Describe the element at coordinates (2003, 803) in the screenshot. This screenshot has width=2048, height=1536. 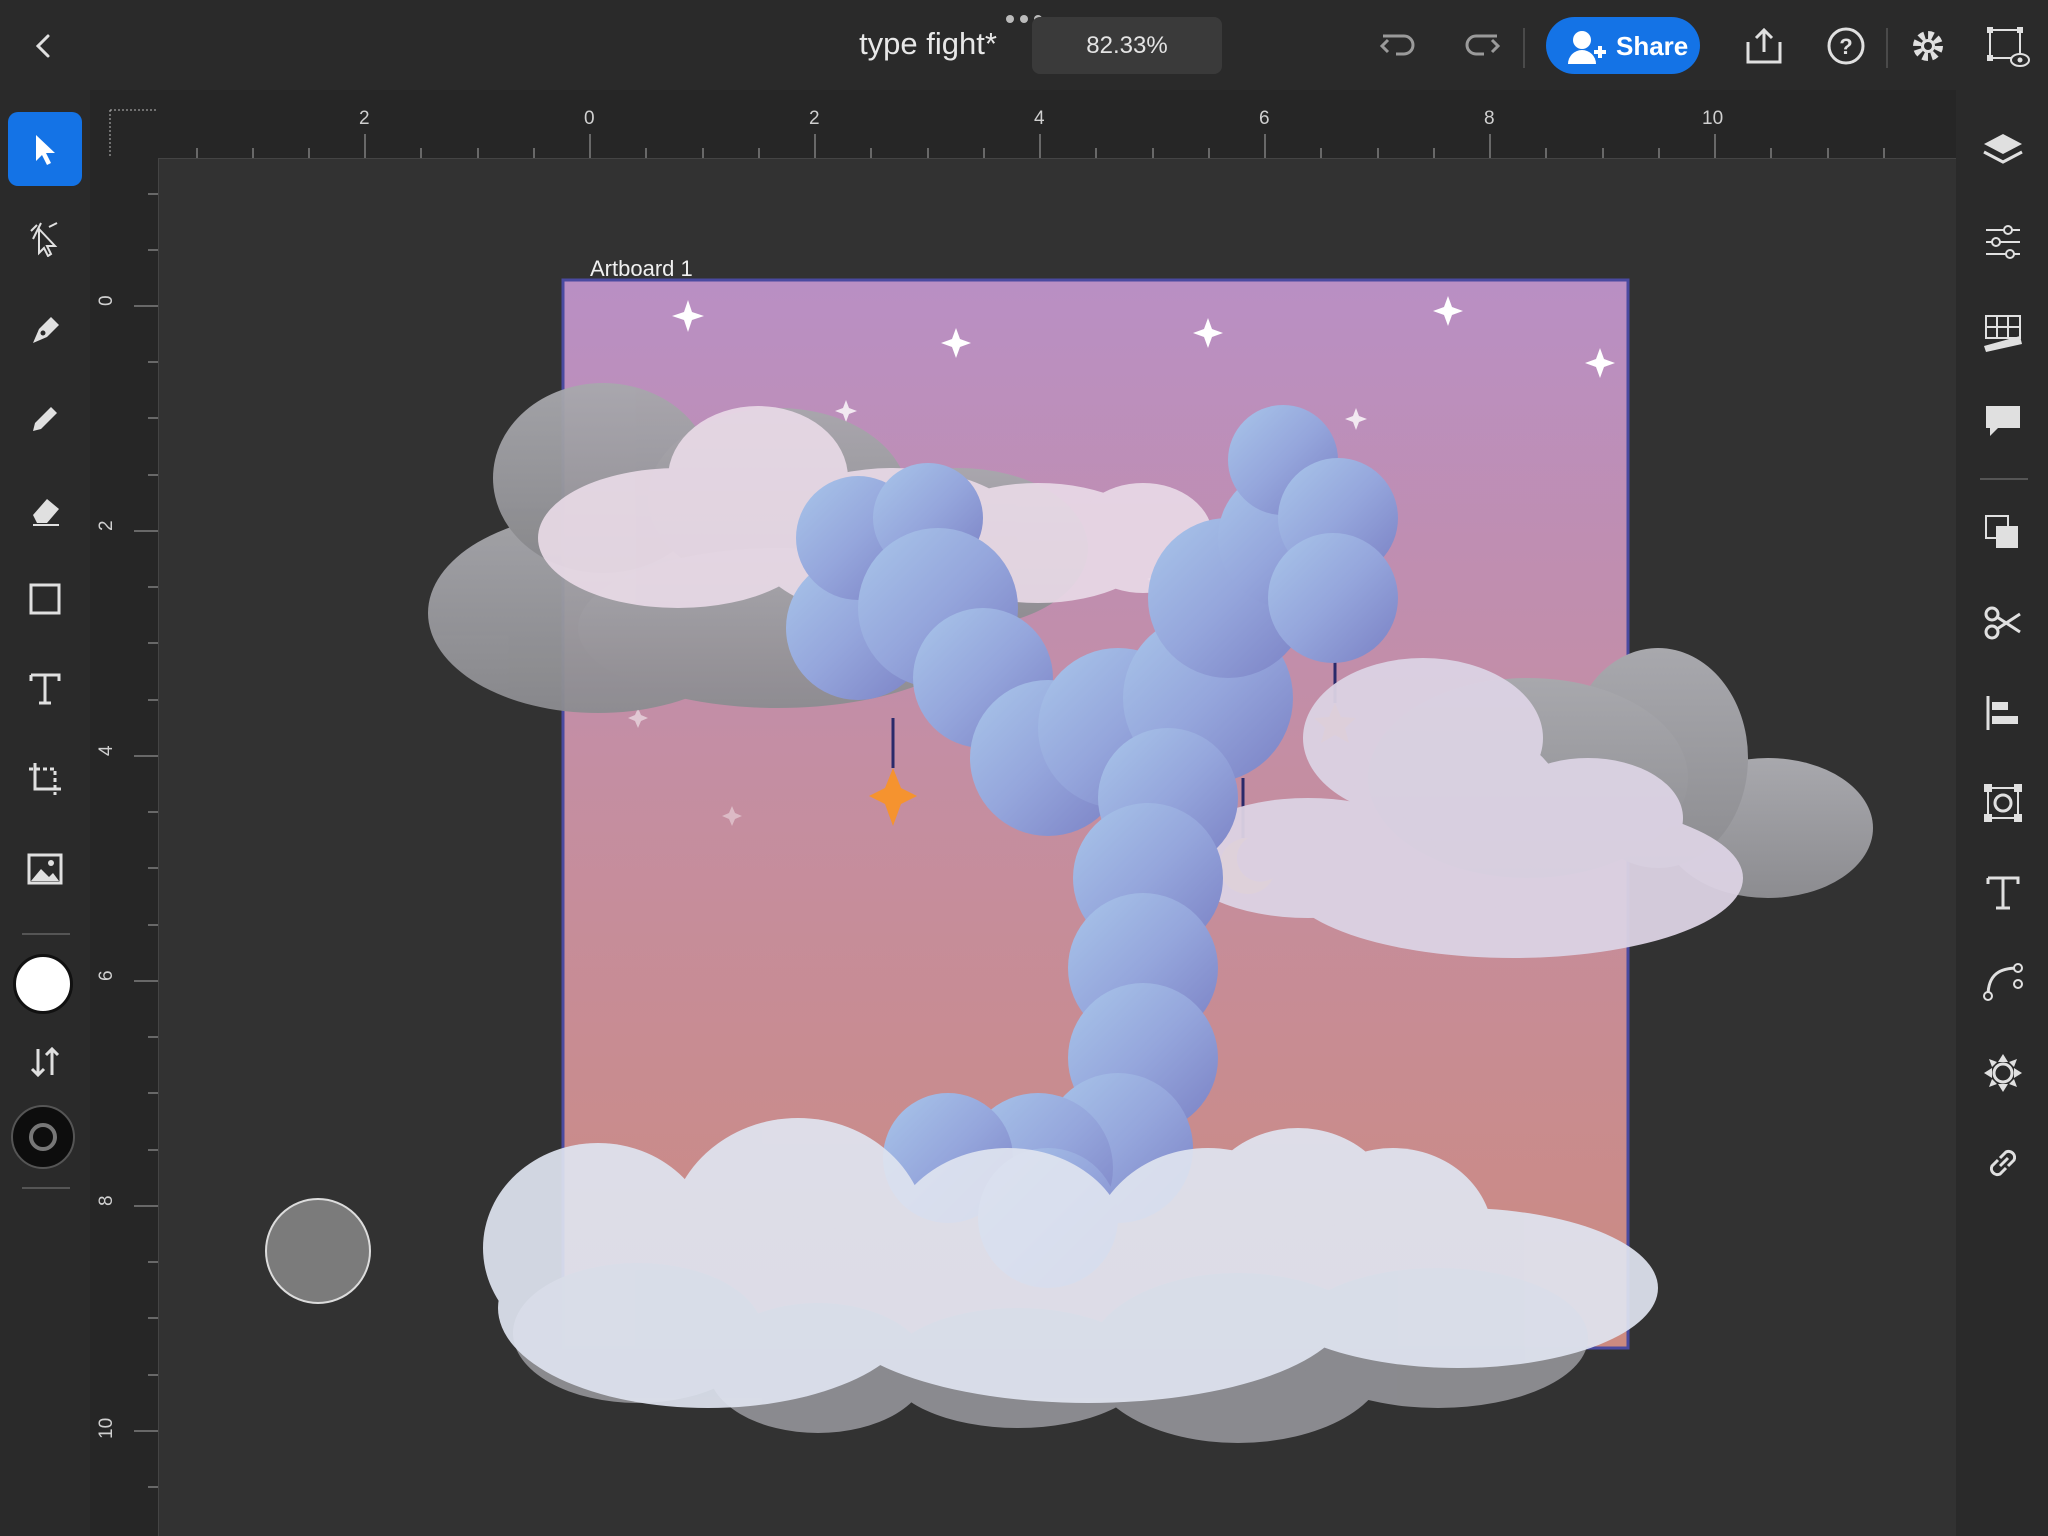
I see `repeat-grid-icon` at that location.